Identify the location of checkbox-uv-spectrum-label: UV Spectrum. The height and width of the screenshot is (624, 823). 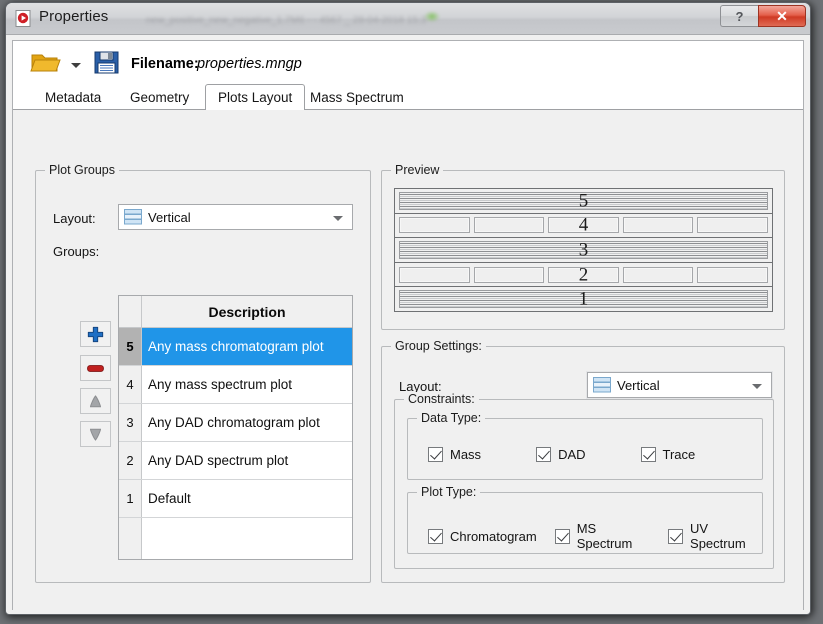
(718, 536).